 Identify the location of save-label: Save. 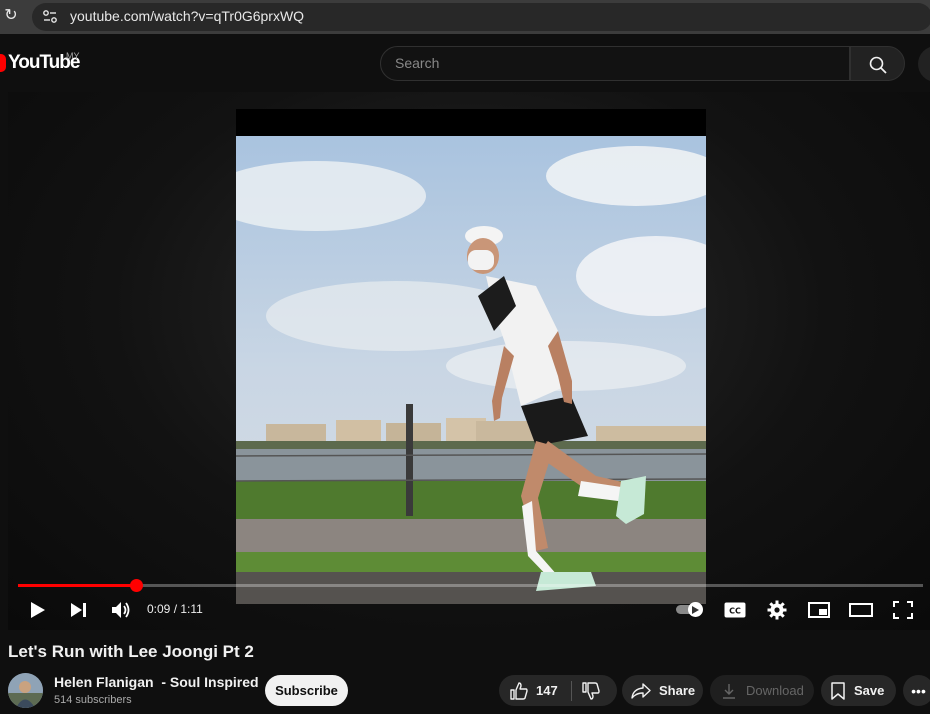
(869, 690).